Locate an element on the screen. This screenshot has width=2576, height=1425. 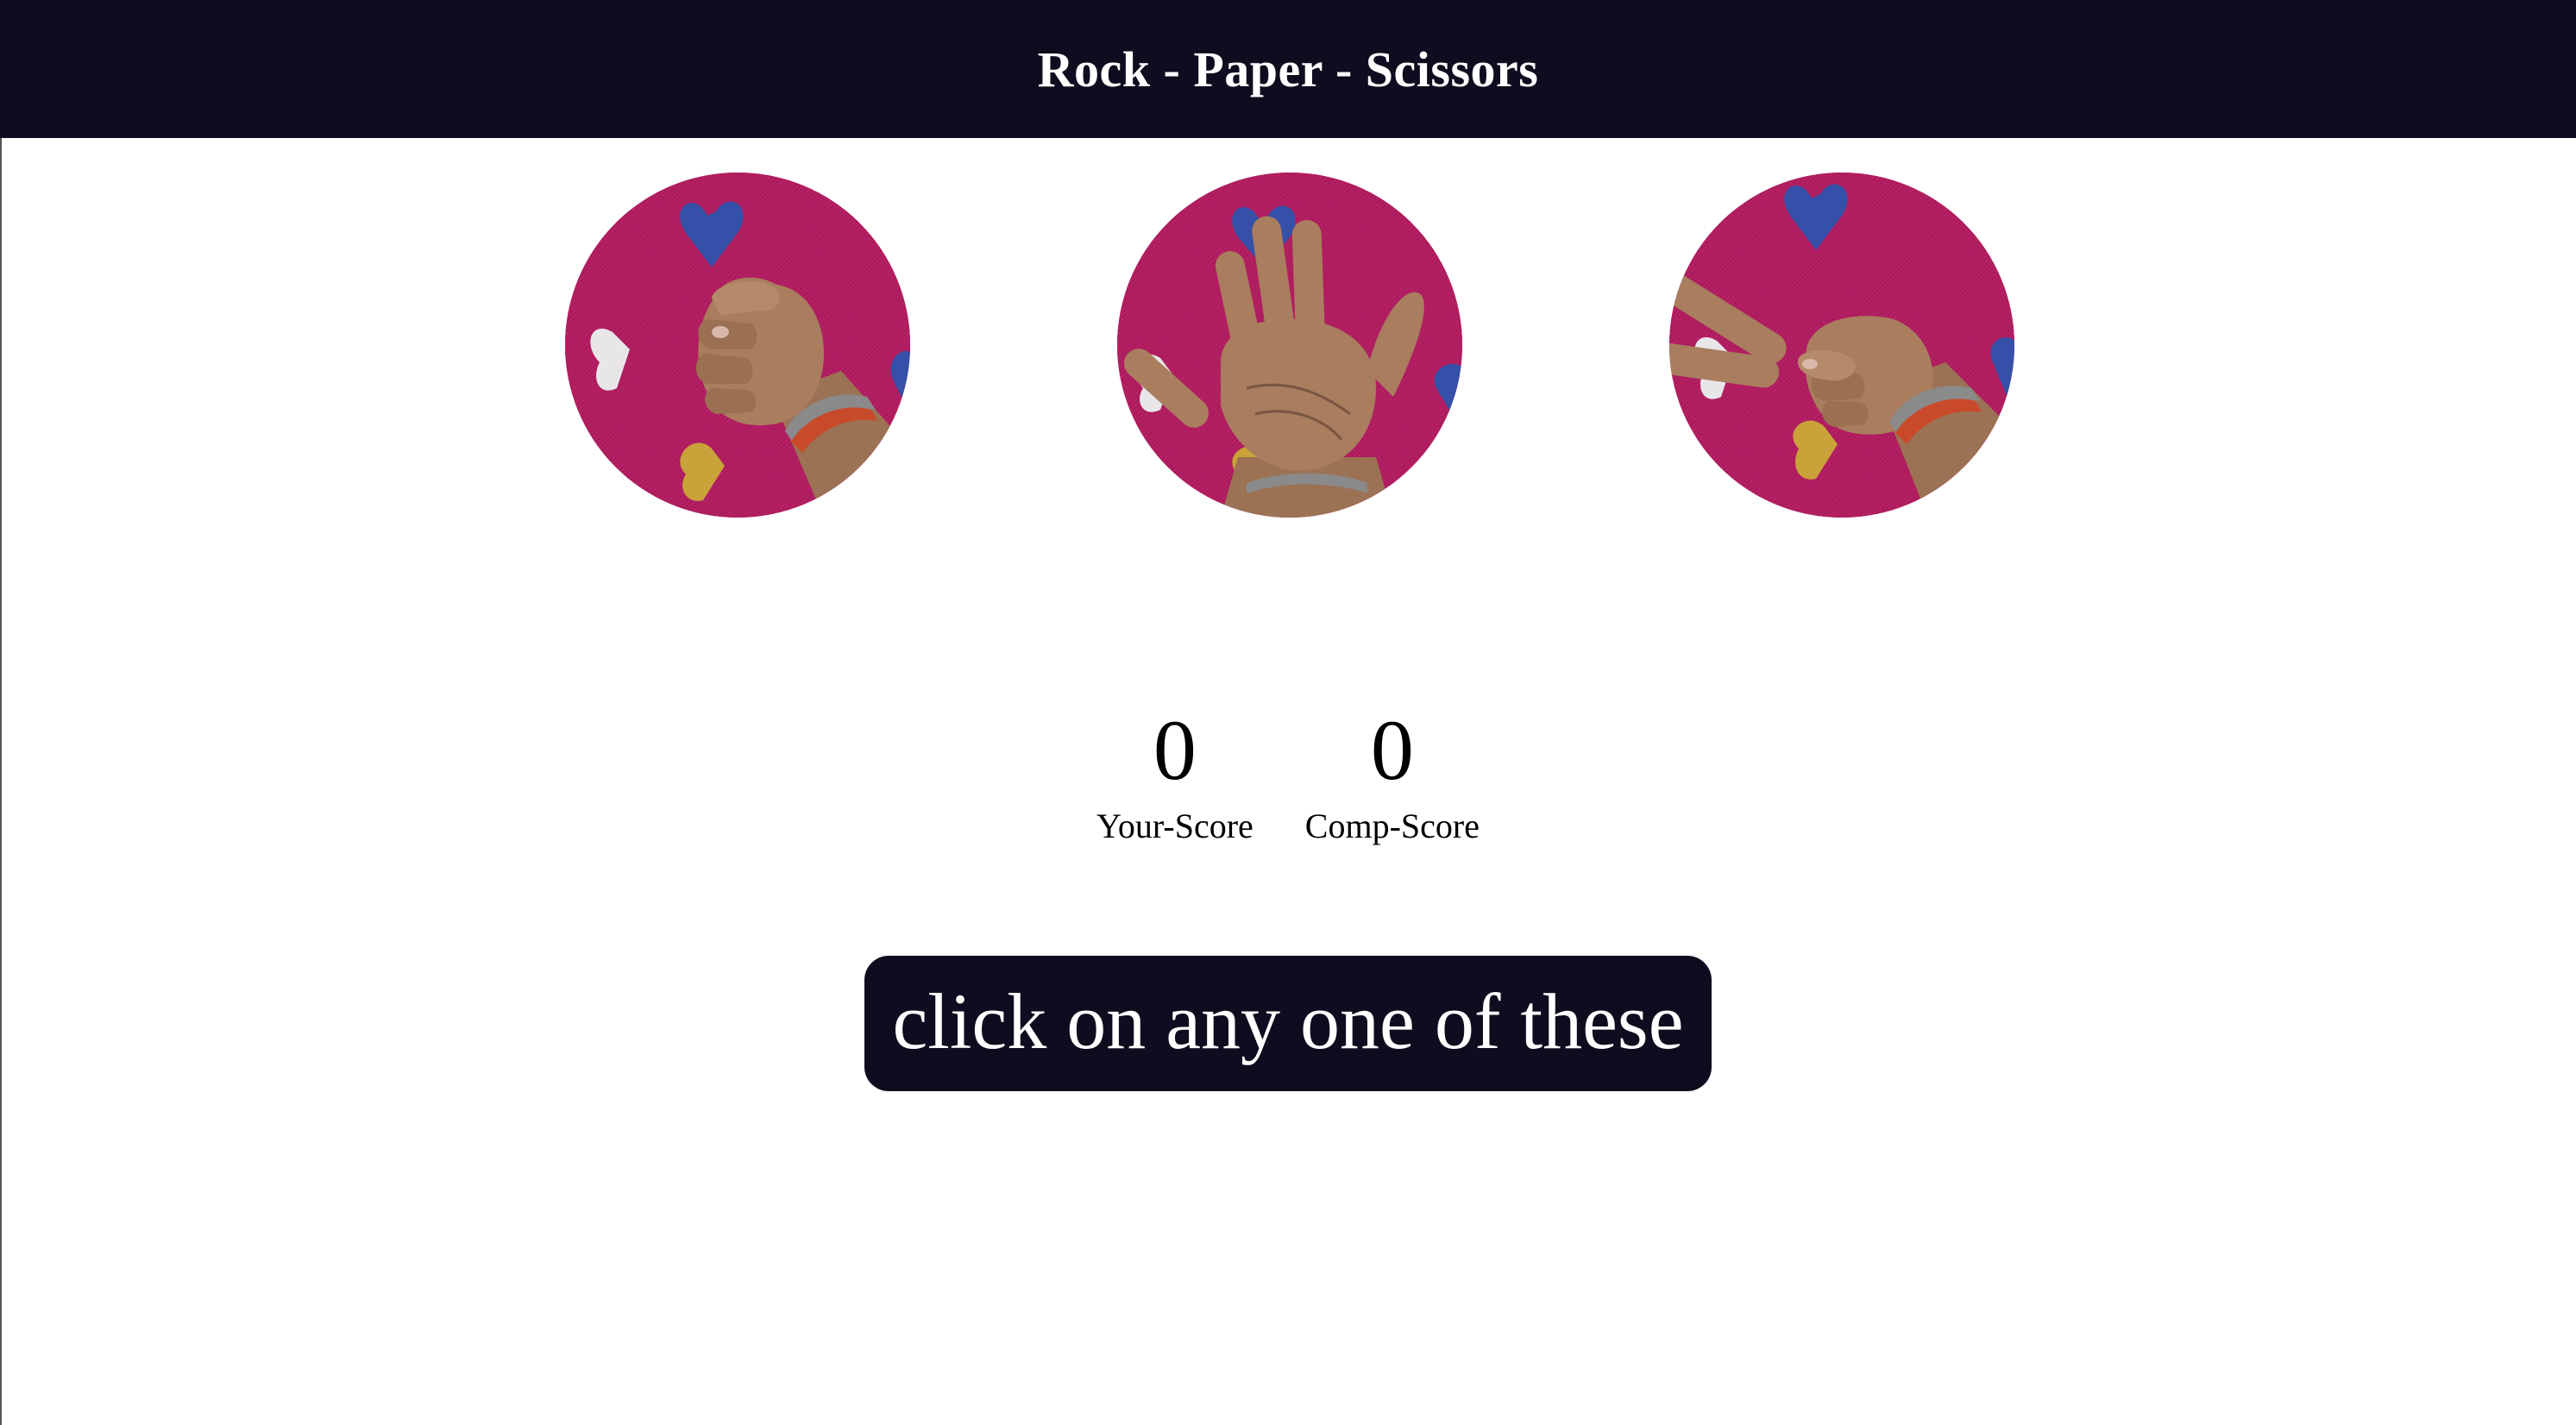
v-sign-hand-photo-icon is located at coordinates (1841, 345).